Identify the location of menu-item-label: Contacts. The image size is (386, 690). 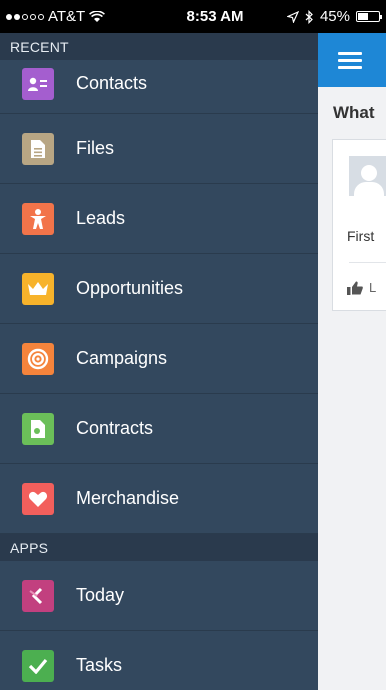
(112, 83).